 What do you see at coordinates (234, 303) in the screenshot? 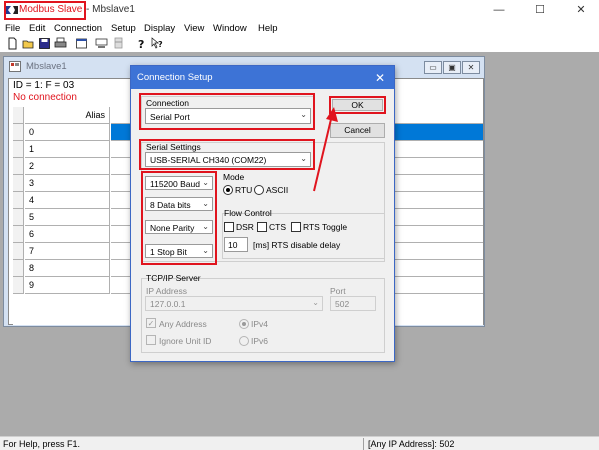
I see `ip-address-select: 127.0.0.1 ⌄` at bounding box center [234, 303].